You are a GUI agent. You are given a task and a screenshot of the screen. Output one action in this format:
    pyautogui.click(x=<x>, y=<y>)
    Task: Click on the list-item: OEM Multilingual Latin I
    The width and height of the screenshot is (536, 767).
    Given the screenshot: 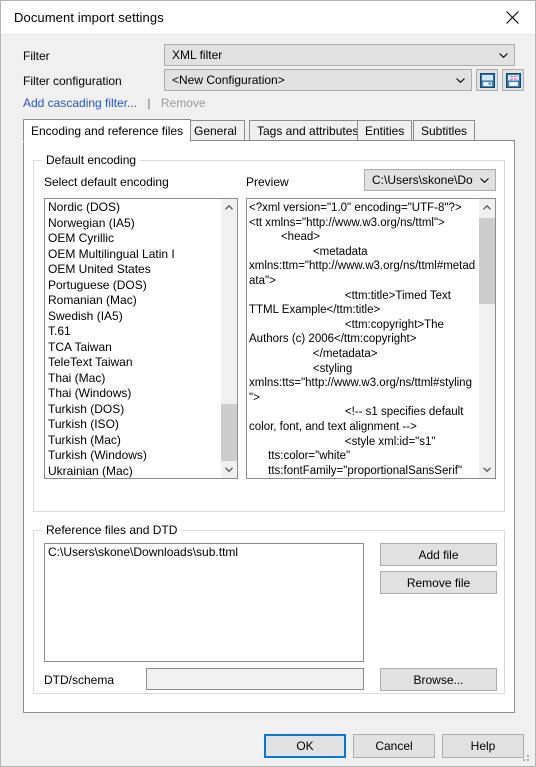 What is the action you would take?
    pyautogui.click(x=133, y=255)
    